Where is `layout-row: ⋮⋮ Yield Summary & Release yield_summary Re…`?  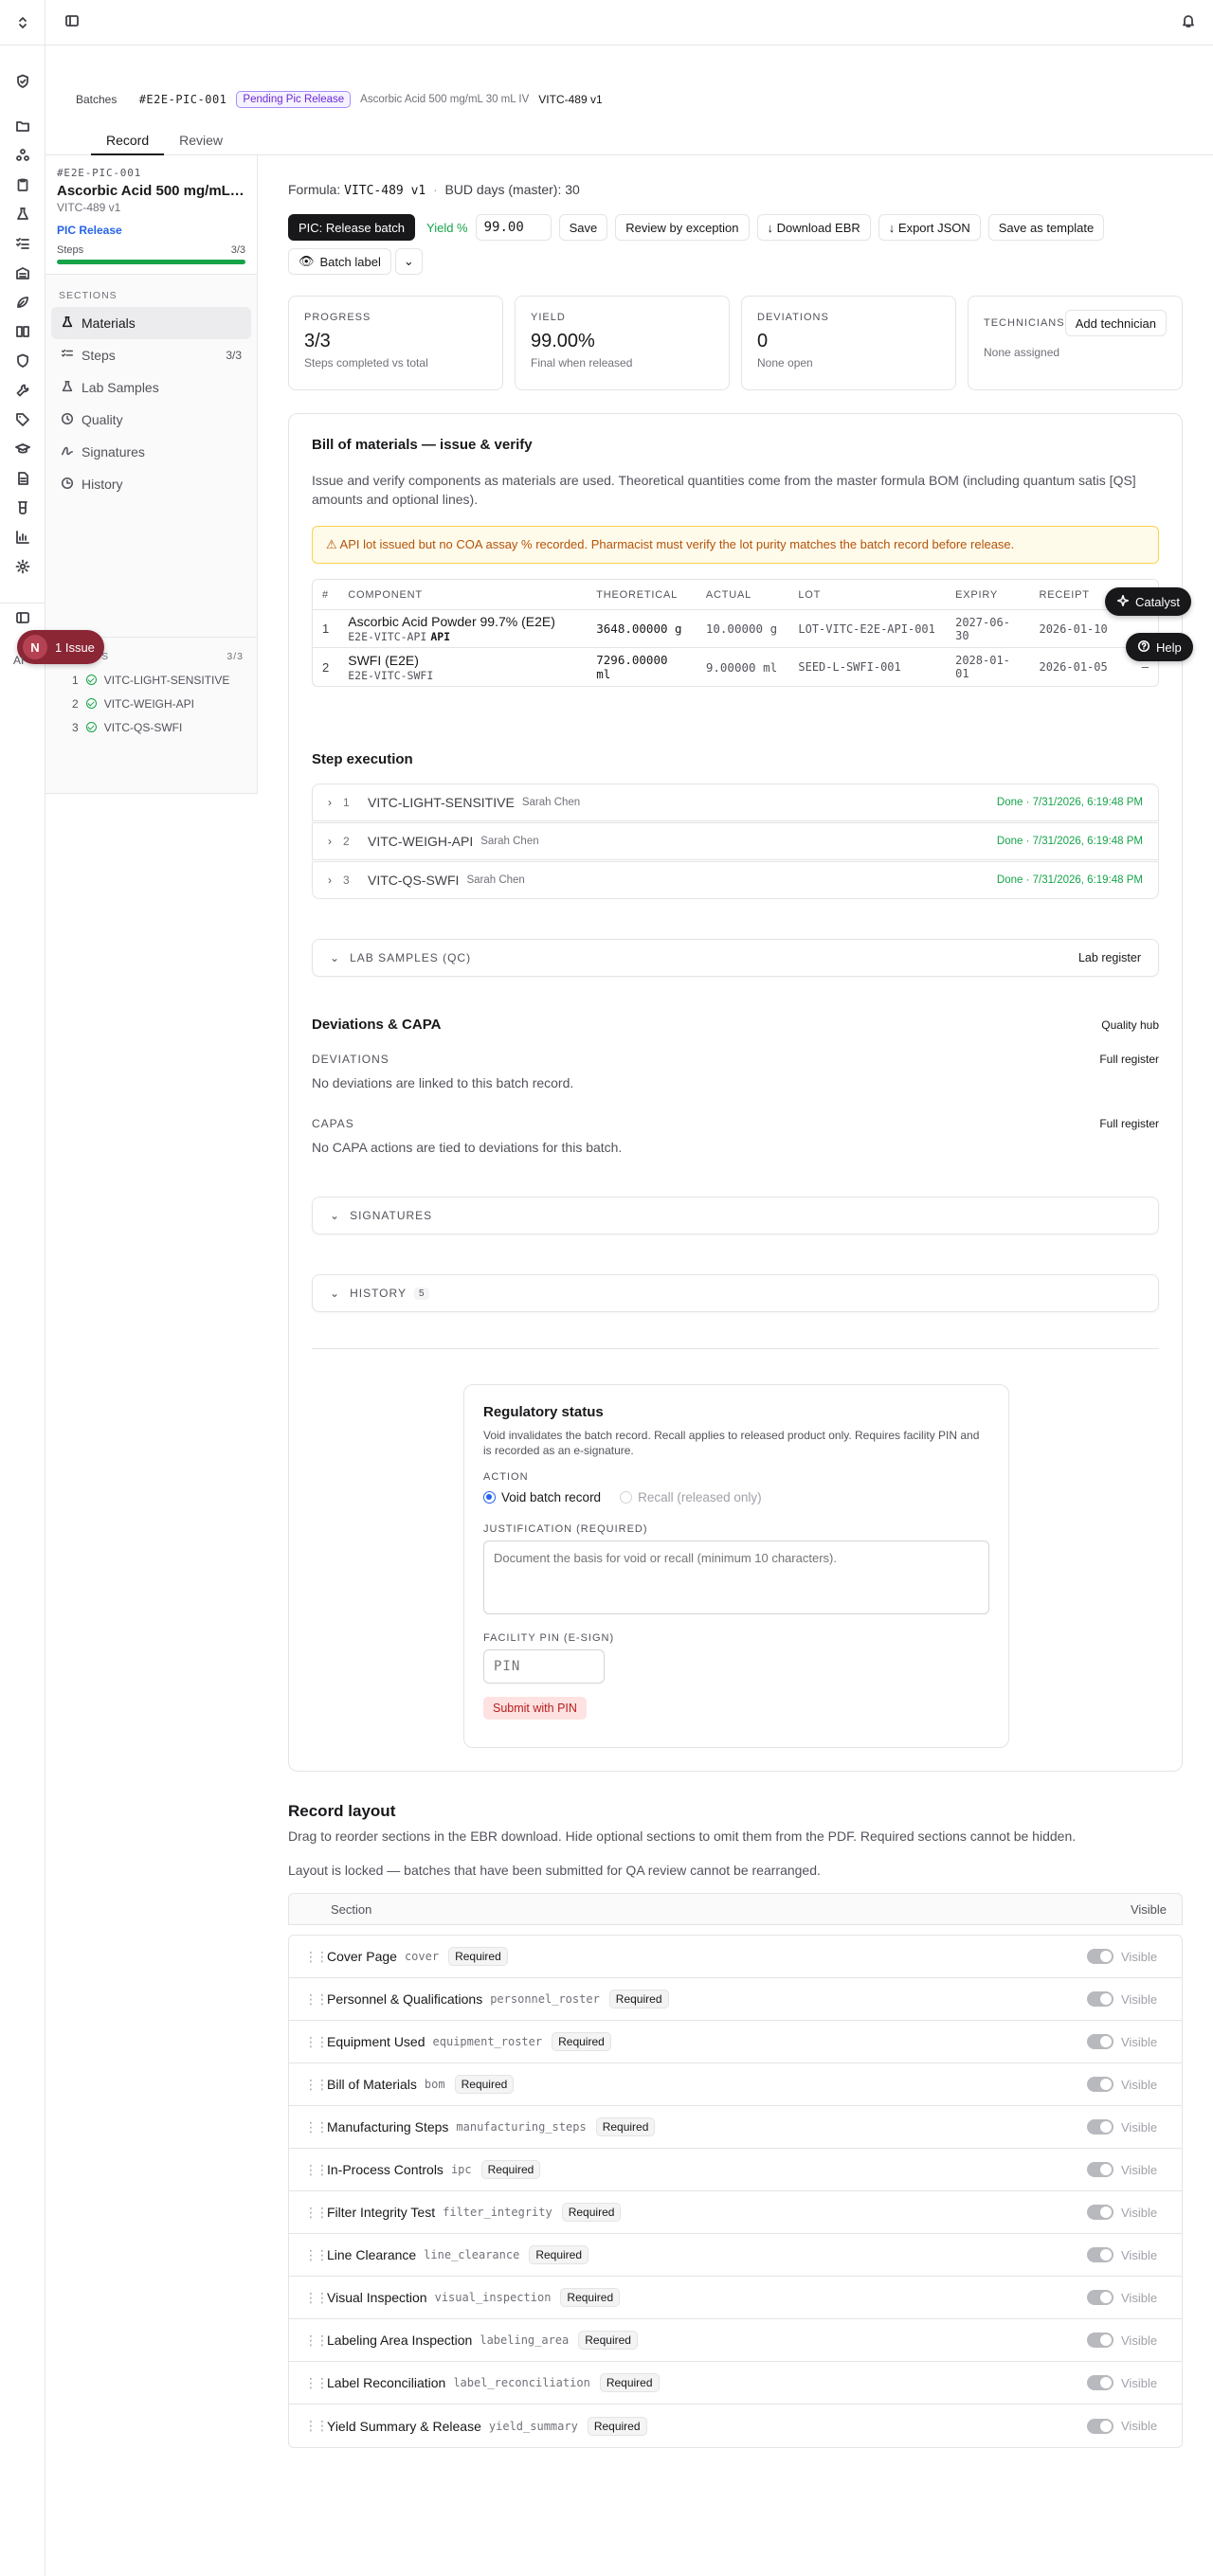 layout-row: ⋮⋮ Yield Summary & Release yield_summary Re… is located at coordinates (735, 2426).